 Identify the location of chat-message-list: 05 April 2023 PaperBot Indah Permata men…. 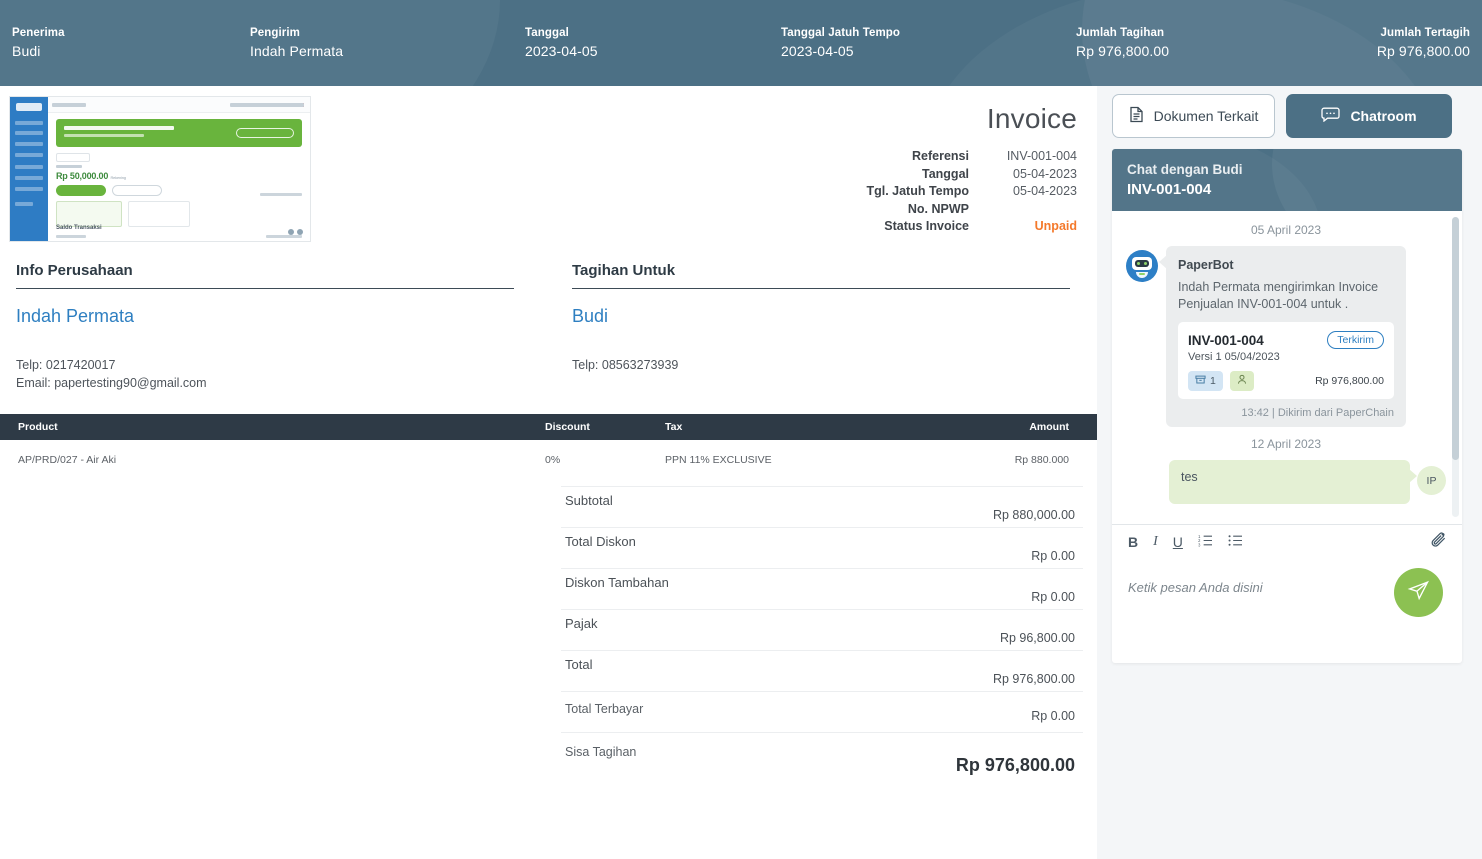
(1287, 367).